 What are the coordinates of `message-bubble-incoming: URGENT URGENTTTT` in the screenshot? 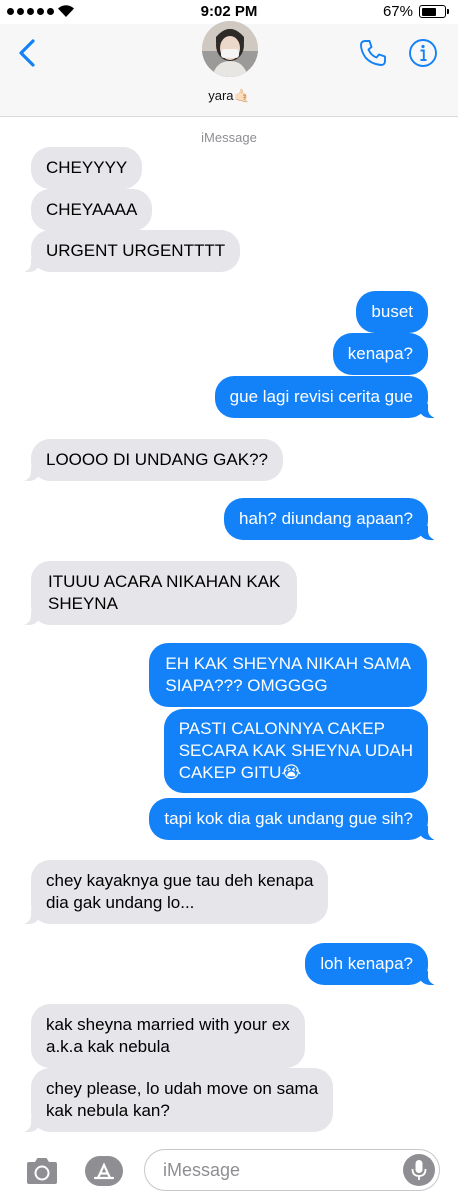 It's located at (129, 251).